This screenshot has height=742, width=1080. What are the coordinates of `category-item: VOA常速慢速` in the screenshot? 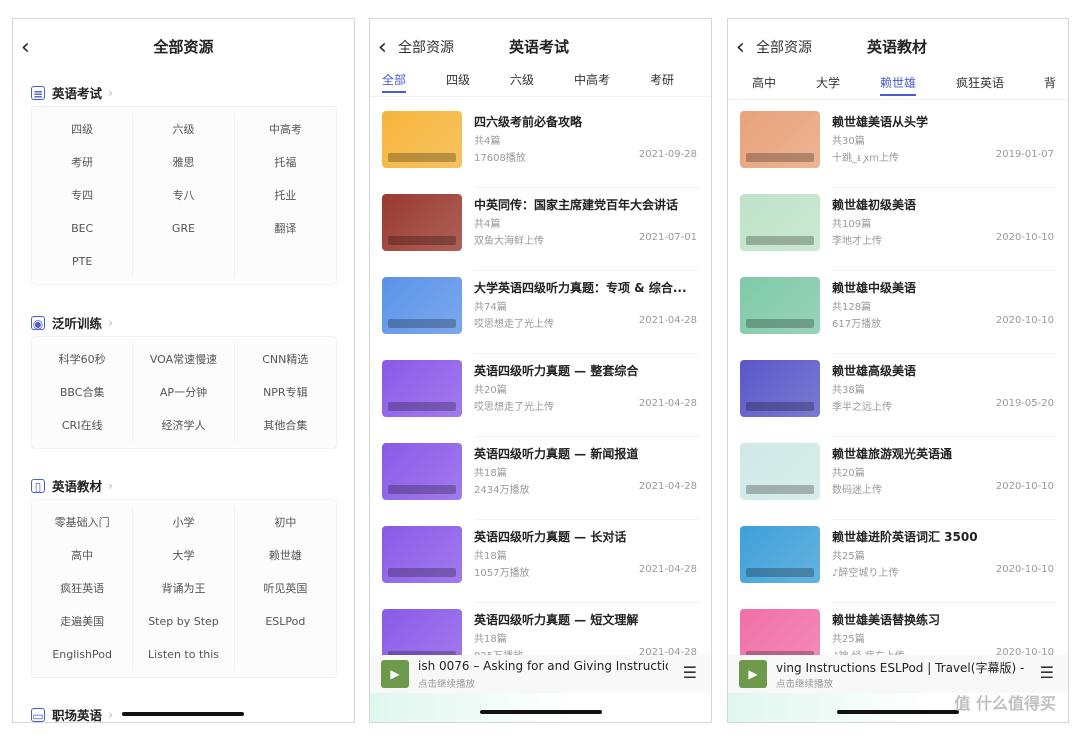 It's located at (184, 359).